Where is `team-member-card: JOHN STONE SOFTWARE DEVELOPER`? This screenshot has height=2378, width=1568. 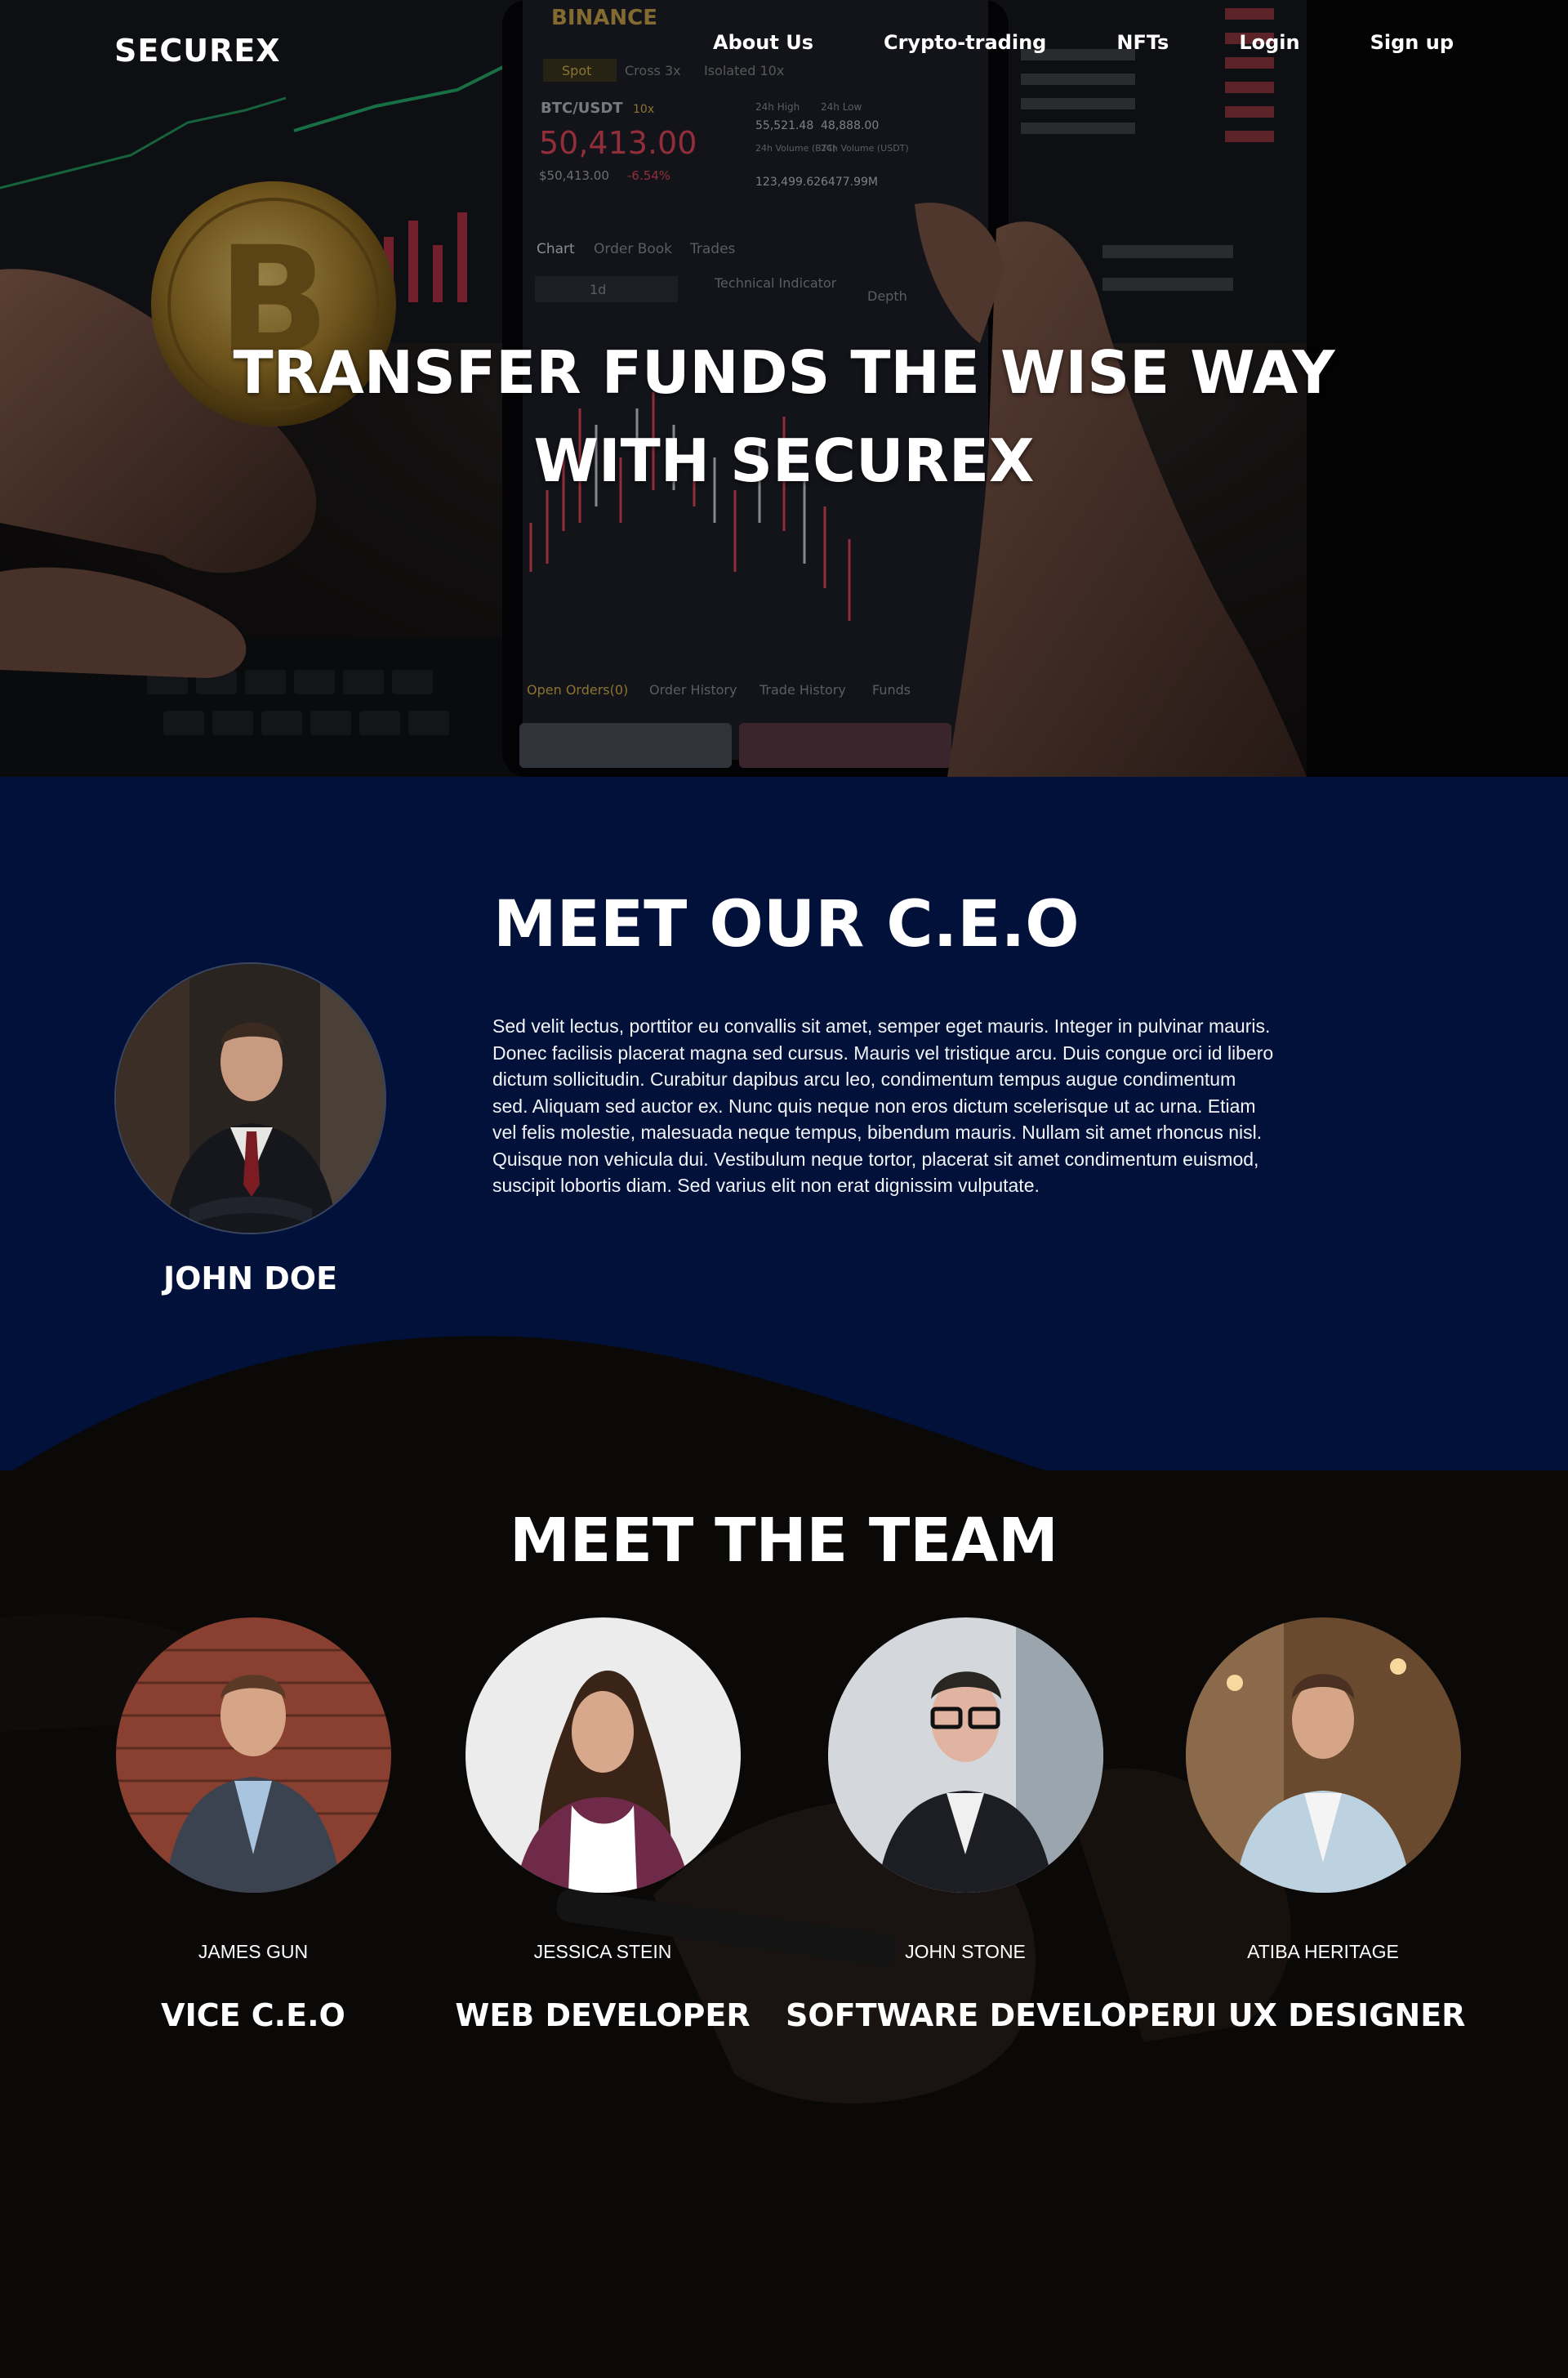 team-member-card: JOHN STONE SOFTWARE DEVELOPER is located at coordinates (990, 1825).